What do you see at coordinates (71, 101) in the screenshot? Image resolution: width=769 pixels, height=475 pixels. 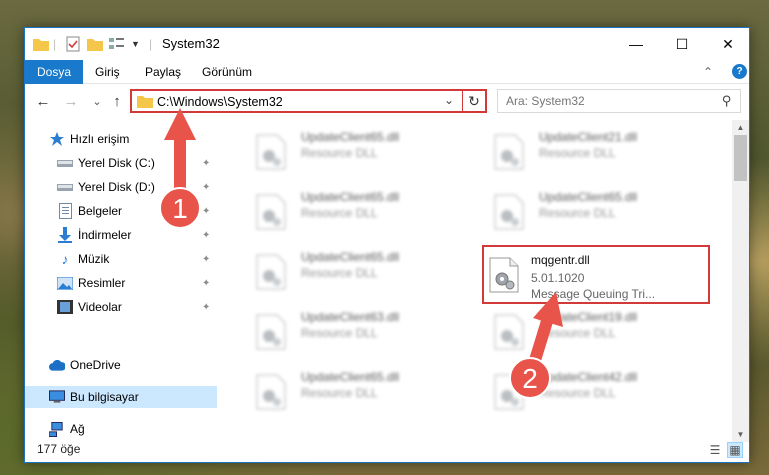 I see `forward-button: →` at bounding box center [71, 101].